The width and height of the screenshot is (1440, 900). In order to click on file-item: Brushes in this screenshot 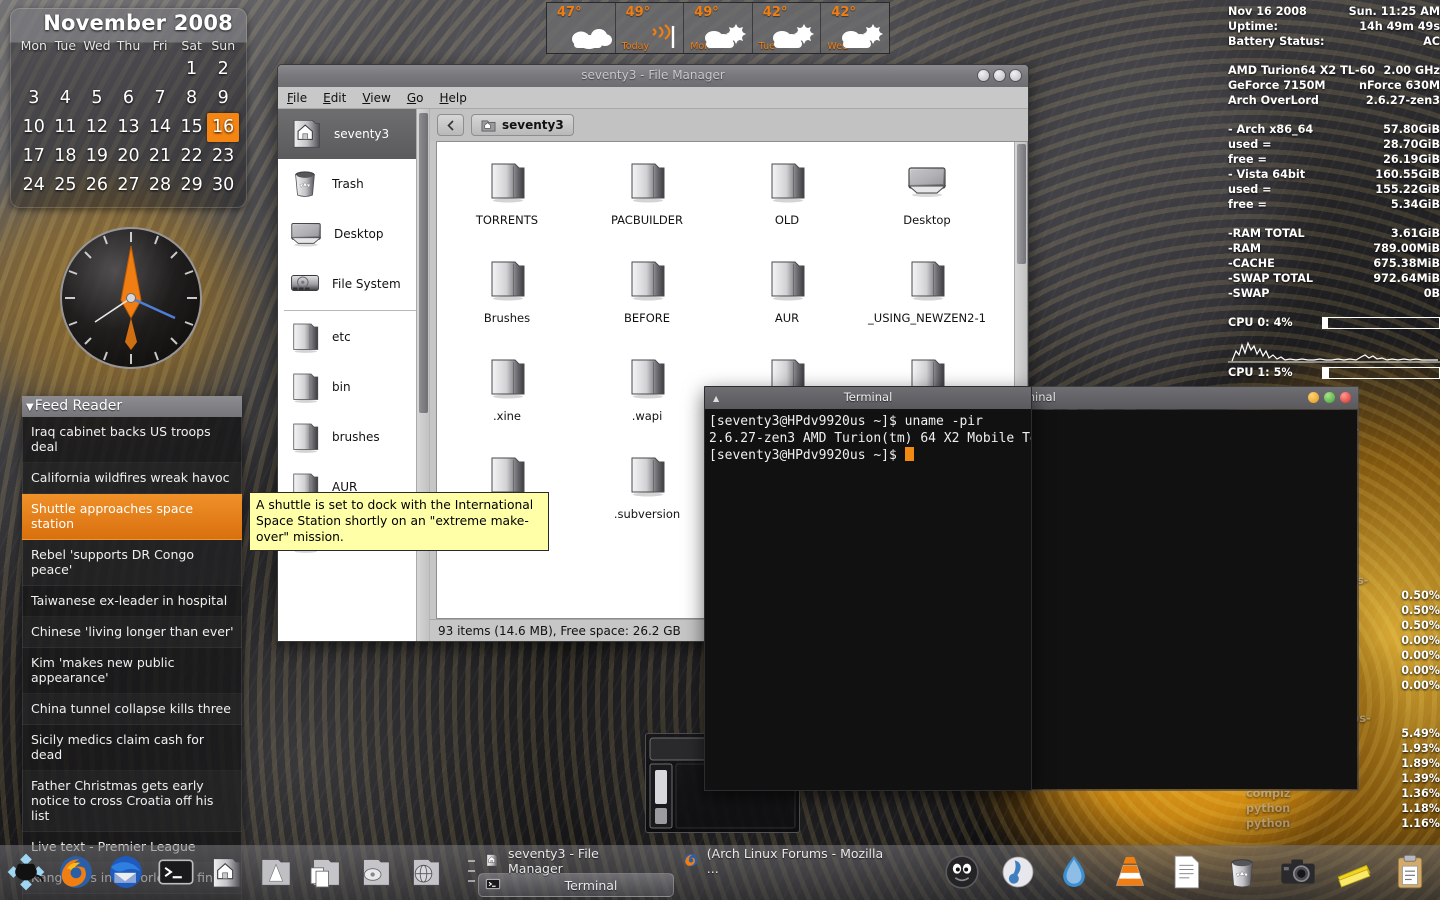, I will do `click(507, 297)`.